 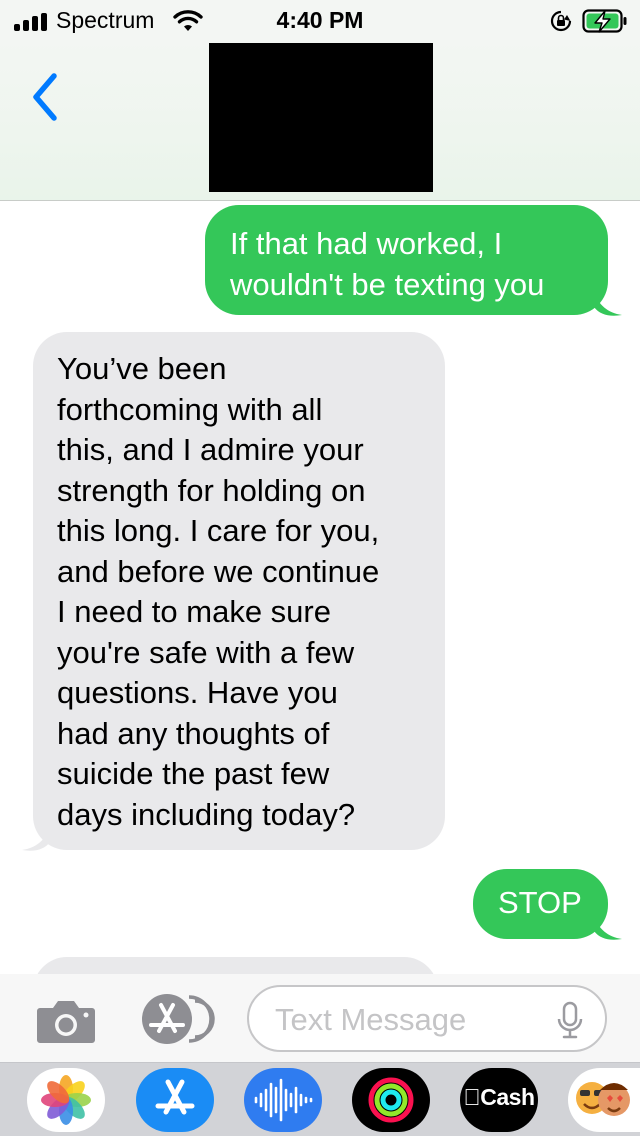 I want to click on message-input-placeholder: Text Message, so click(x=371, y=1019).